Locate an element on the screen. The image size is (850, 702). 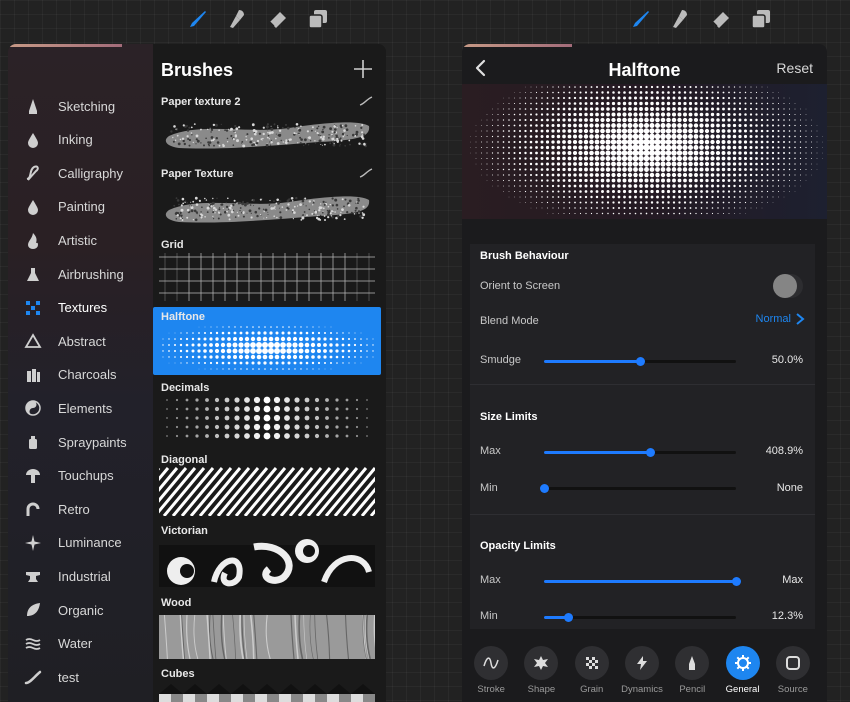
tab-pencil: Pencil is located at coordinates (692, 674).